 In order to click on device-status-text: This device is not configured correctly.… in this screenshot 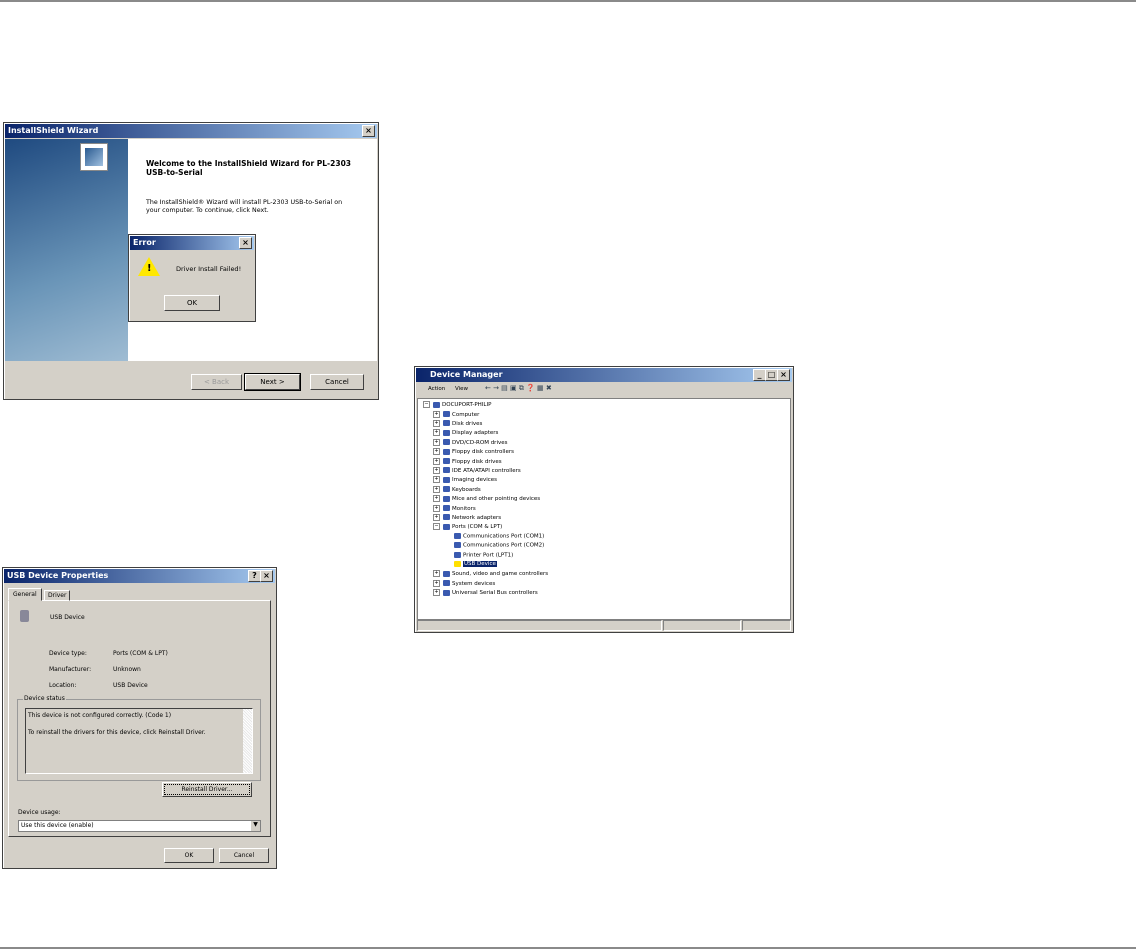, I will do `click(139, 741)`.